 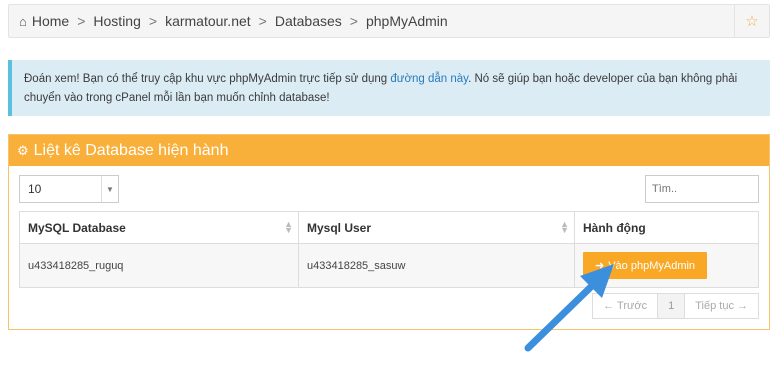 What do you see at coordinates (116, 21) in the screenshot?
I see `breadcrumb-hosting: Hosting` at bounding box center [116, 21].